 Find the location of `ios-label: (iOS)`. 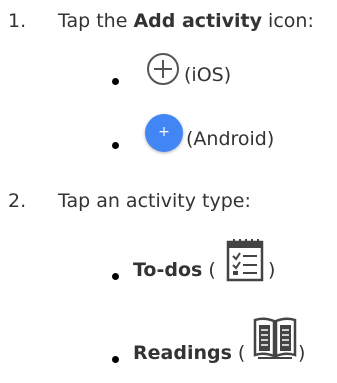

ios-label: (iOS) is located at coordinates (208, 75).